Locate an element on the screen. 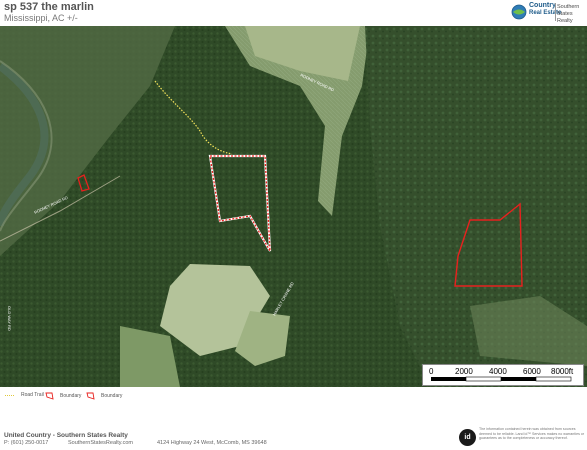  scale-tick-2000: 2000 is located at coordinates (464, 371).